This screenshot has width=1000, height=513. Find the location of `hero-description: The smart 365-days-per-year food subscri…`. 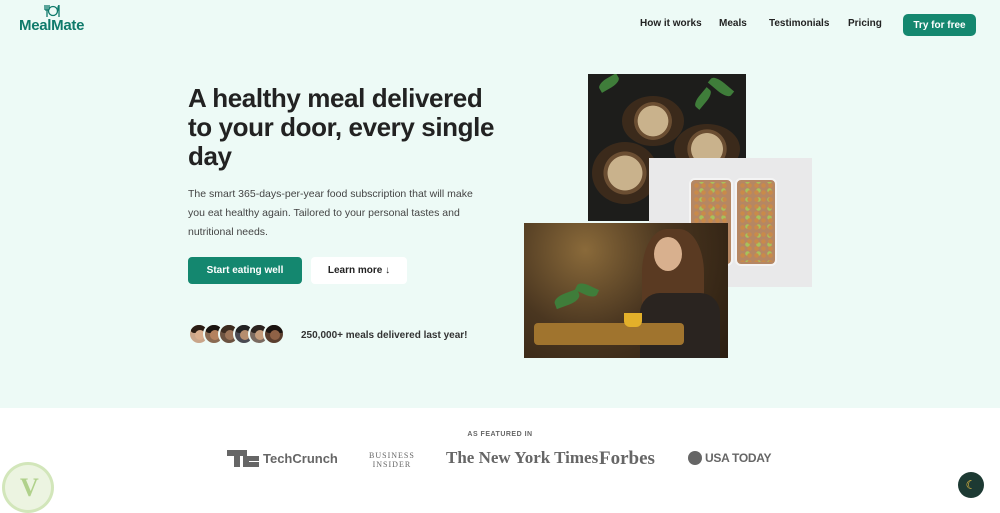

hero-description: The smart 365-days-per-year food subscri… is located at coordinates (330, 213).